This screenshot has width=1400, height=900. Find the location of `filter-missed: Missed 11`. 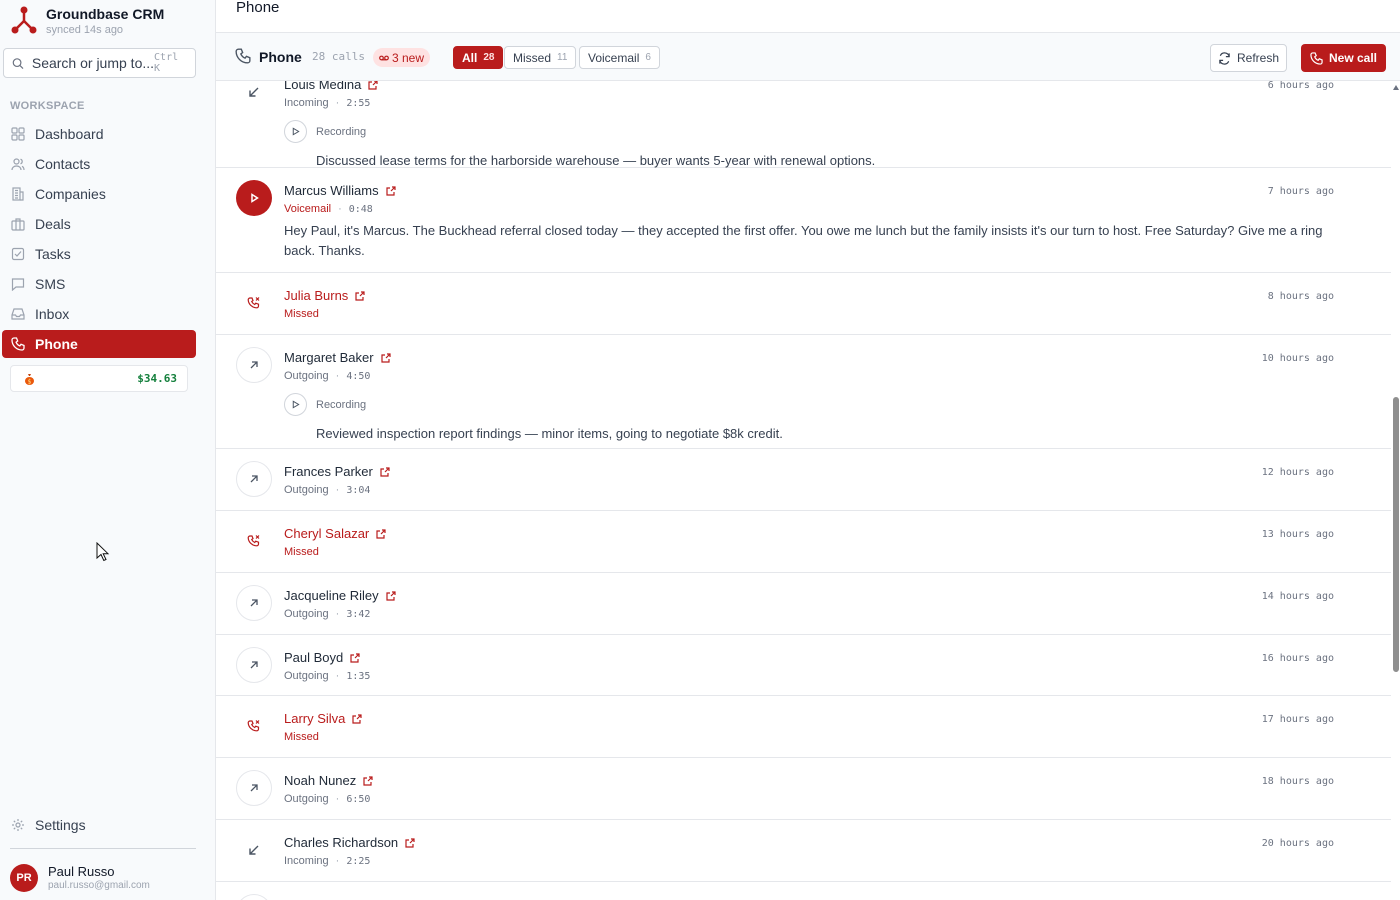

filter-missed: Missed 11 is located at coordinates (540, 57).